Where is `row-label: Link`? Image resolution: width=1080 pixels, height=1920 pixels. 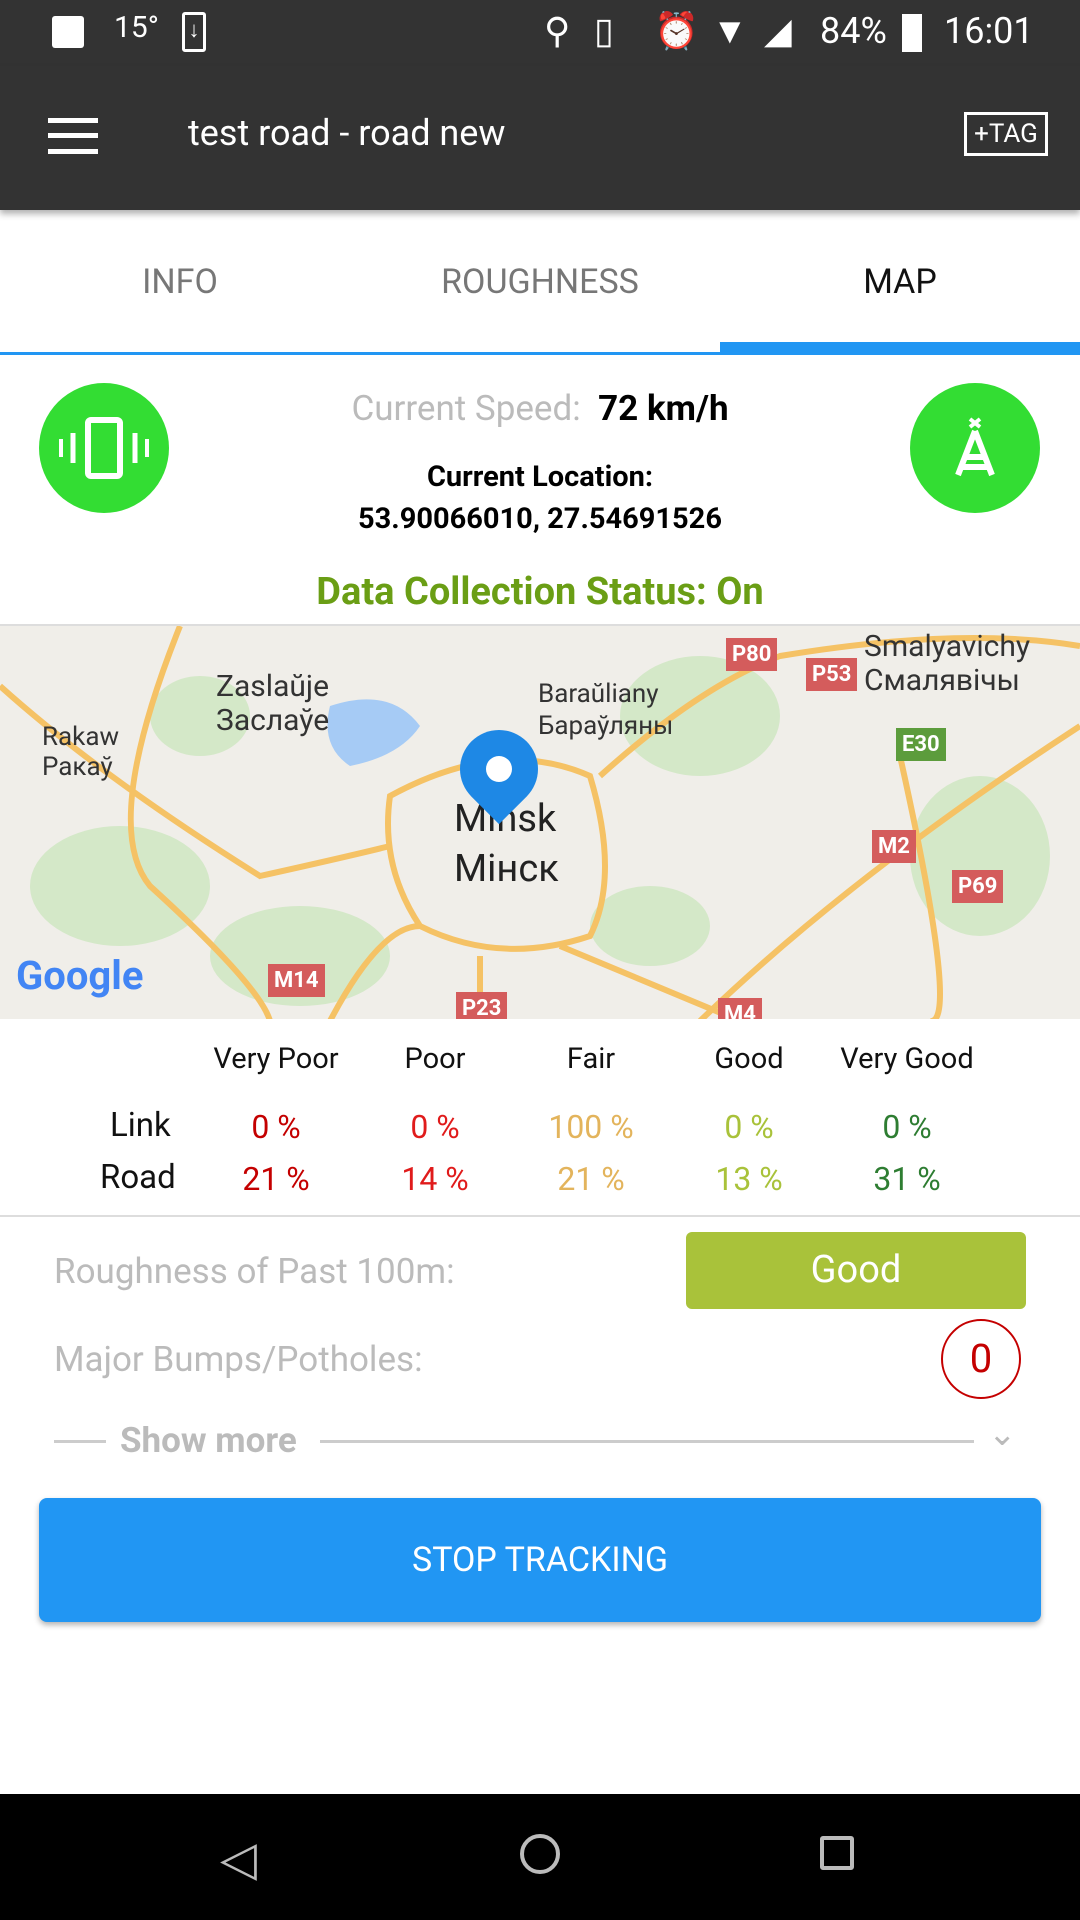
row-label: Link is located at coordinates (140, 1125).